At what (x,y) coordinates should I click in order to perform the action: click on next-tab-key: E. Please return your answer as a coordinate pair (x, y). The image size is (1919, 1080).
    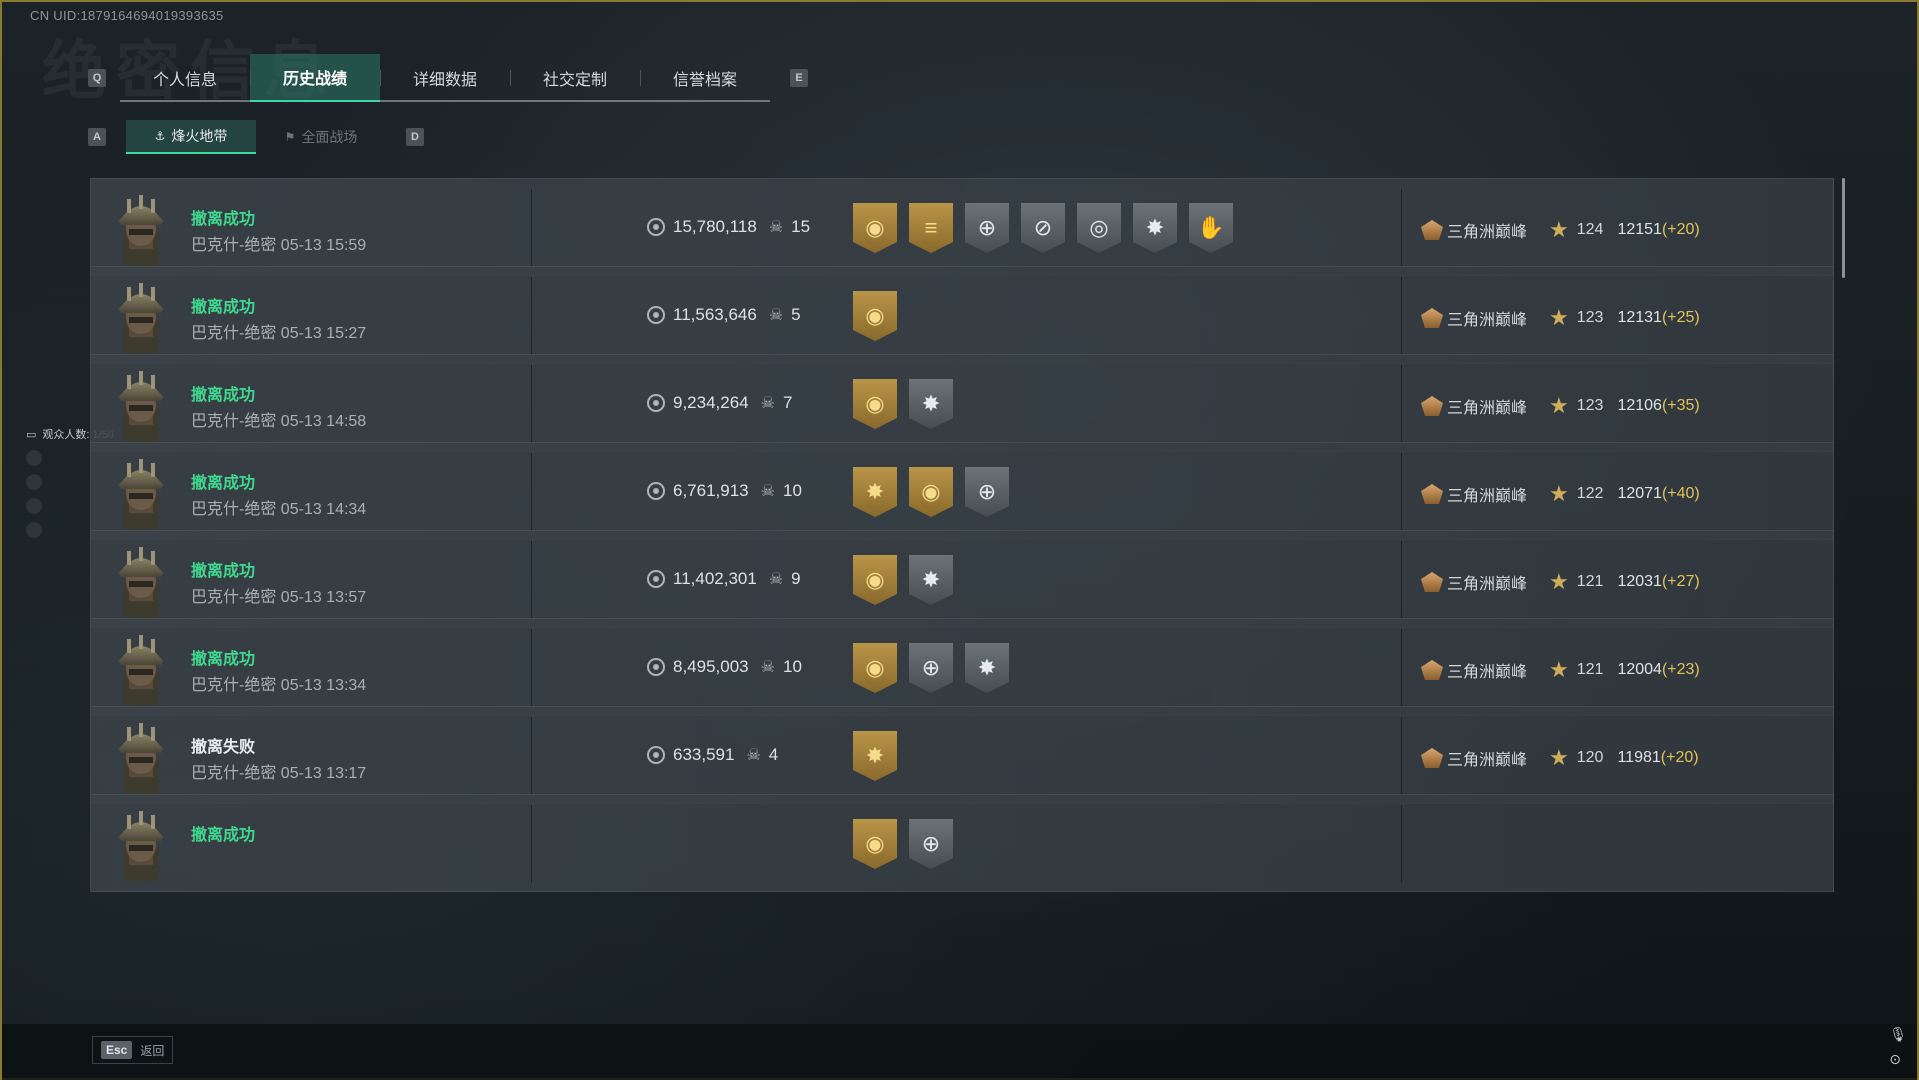
    Looking at the image, I should click on (799, 78).